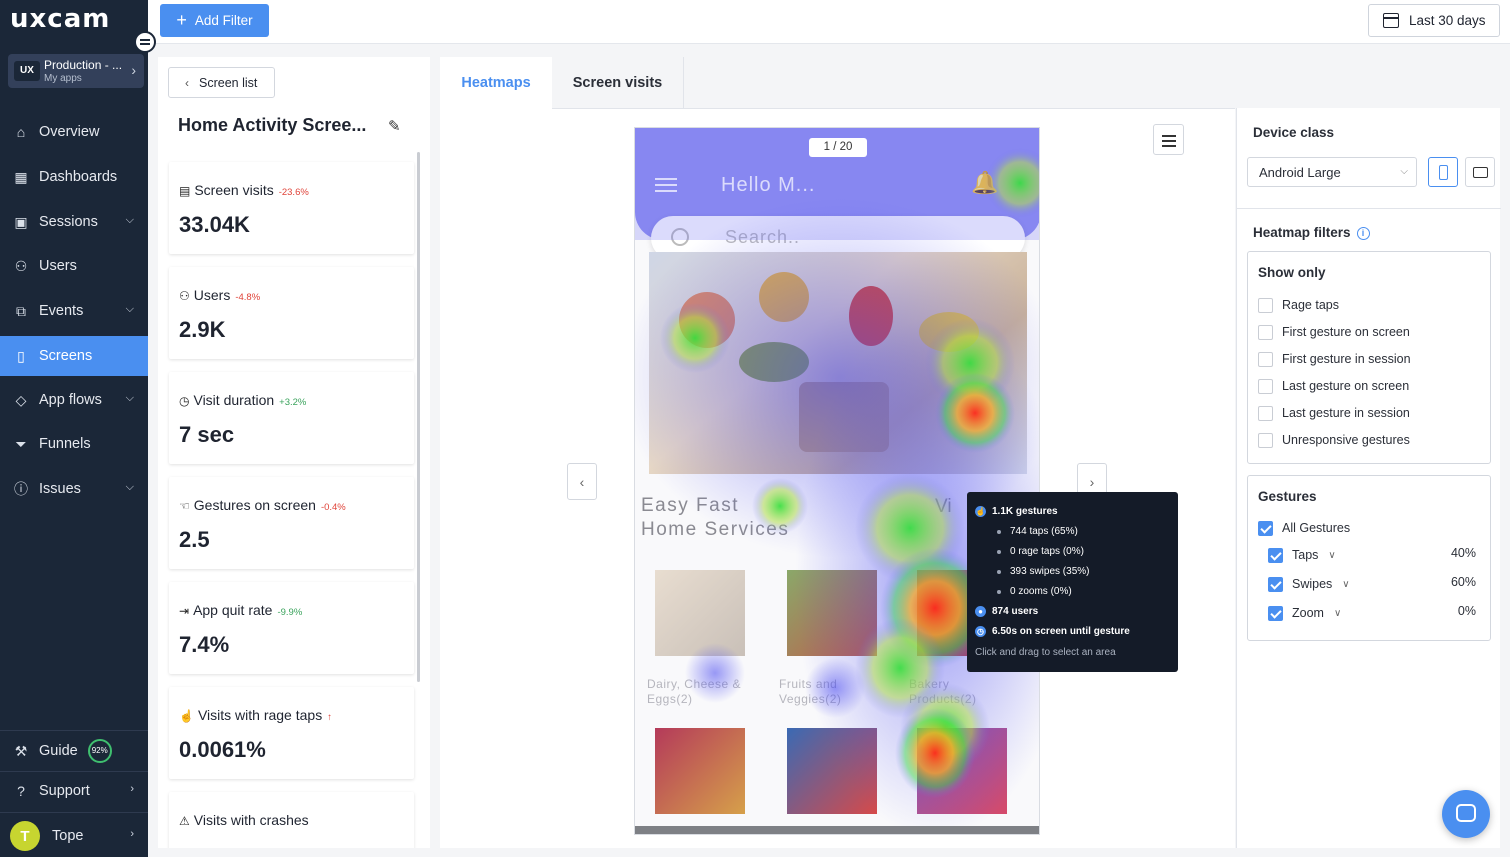 The width and height of the screenshot is (1510, 857). I want to click on category-label-dairy: Dairy, Cheese & Eggs(2), so click(694, 692).